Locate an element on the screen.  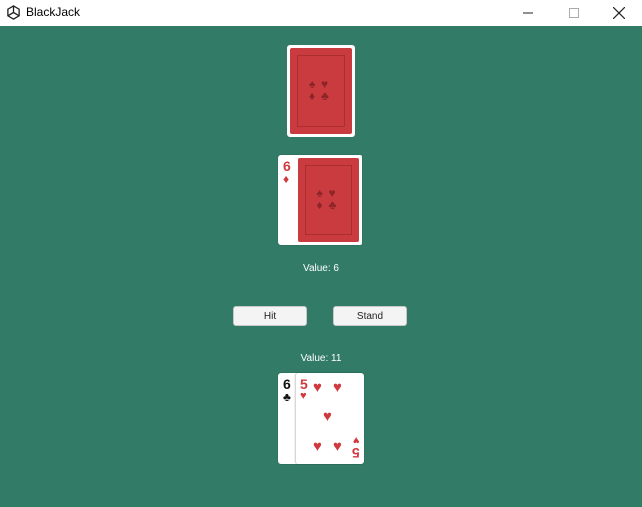
minimize-button is located at coordinates (528, 13).